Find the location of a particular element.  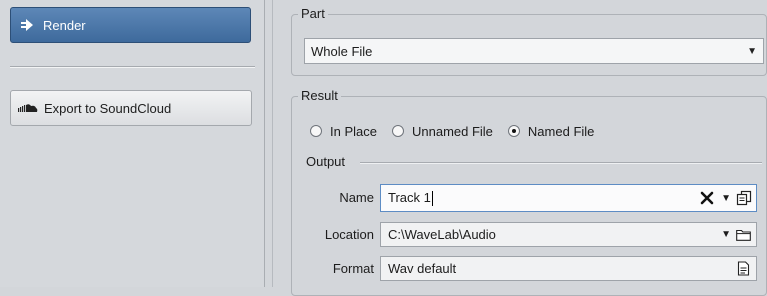

radio-unnamed-file: Unnamed File is located at coordinates (442, 131).